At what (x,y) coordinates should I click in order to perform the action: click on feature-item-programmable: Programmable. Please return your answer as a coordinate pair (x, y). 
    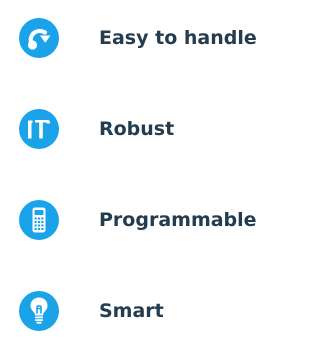
    Looking at the image, I should click on (138, 220).